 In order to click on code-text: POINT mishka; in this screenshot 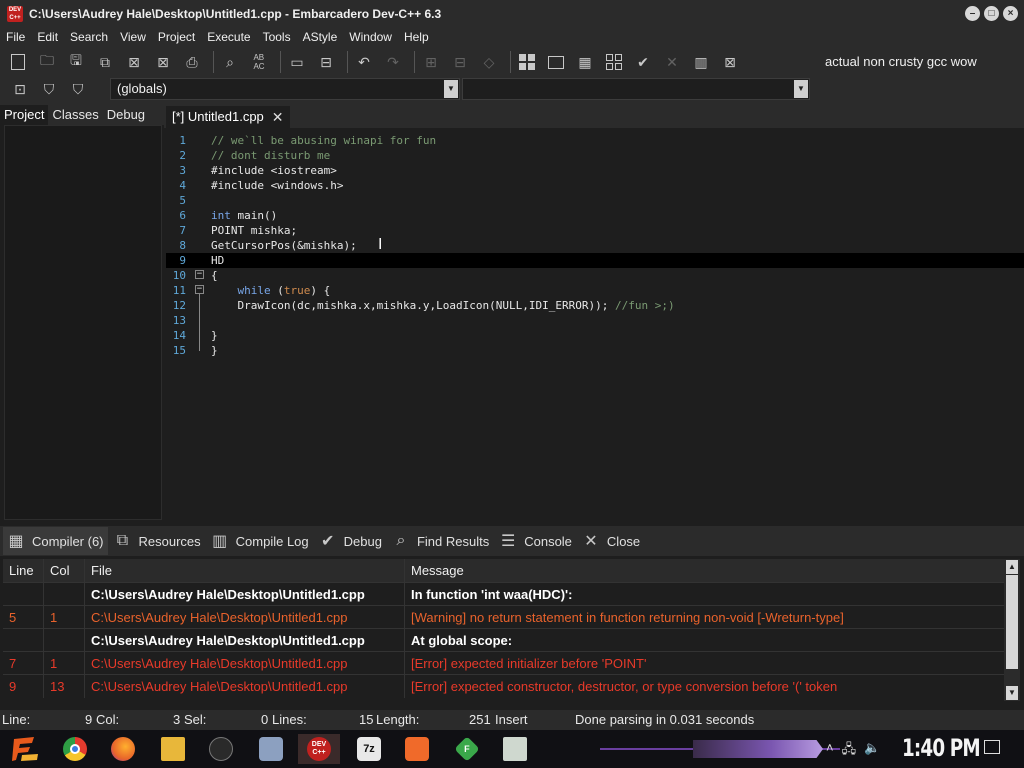, I will do `click(254, 230)`.